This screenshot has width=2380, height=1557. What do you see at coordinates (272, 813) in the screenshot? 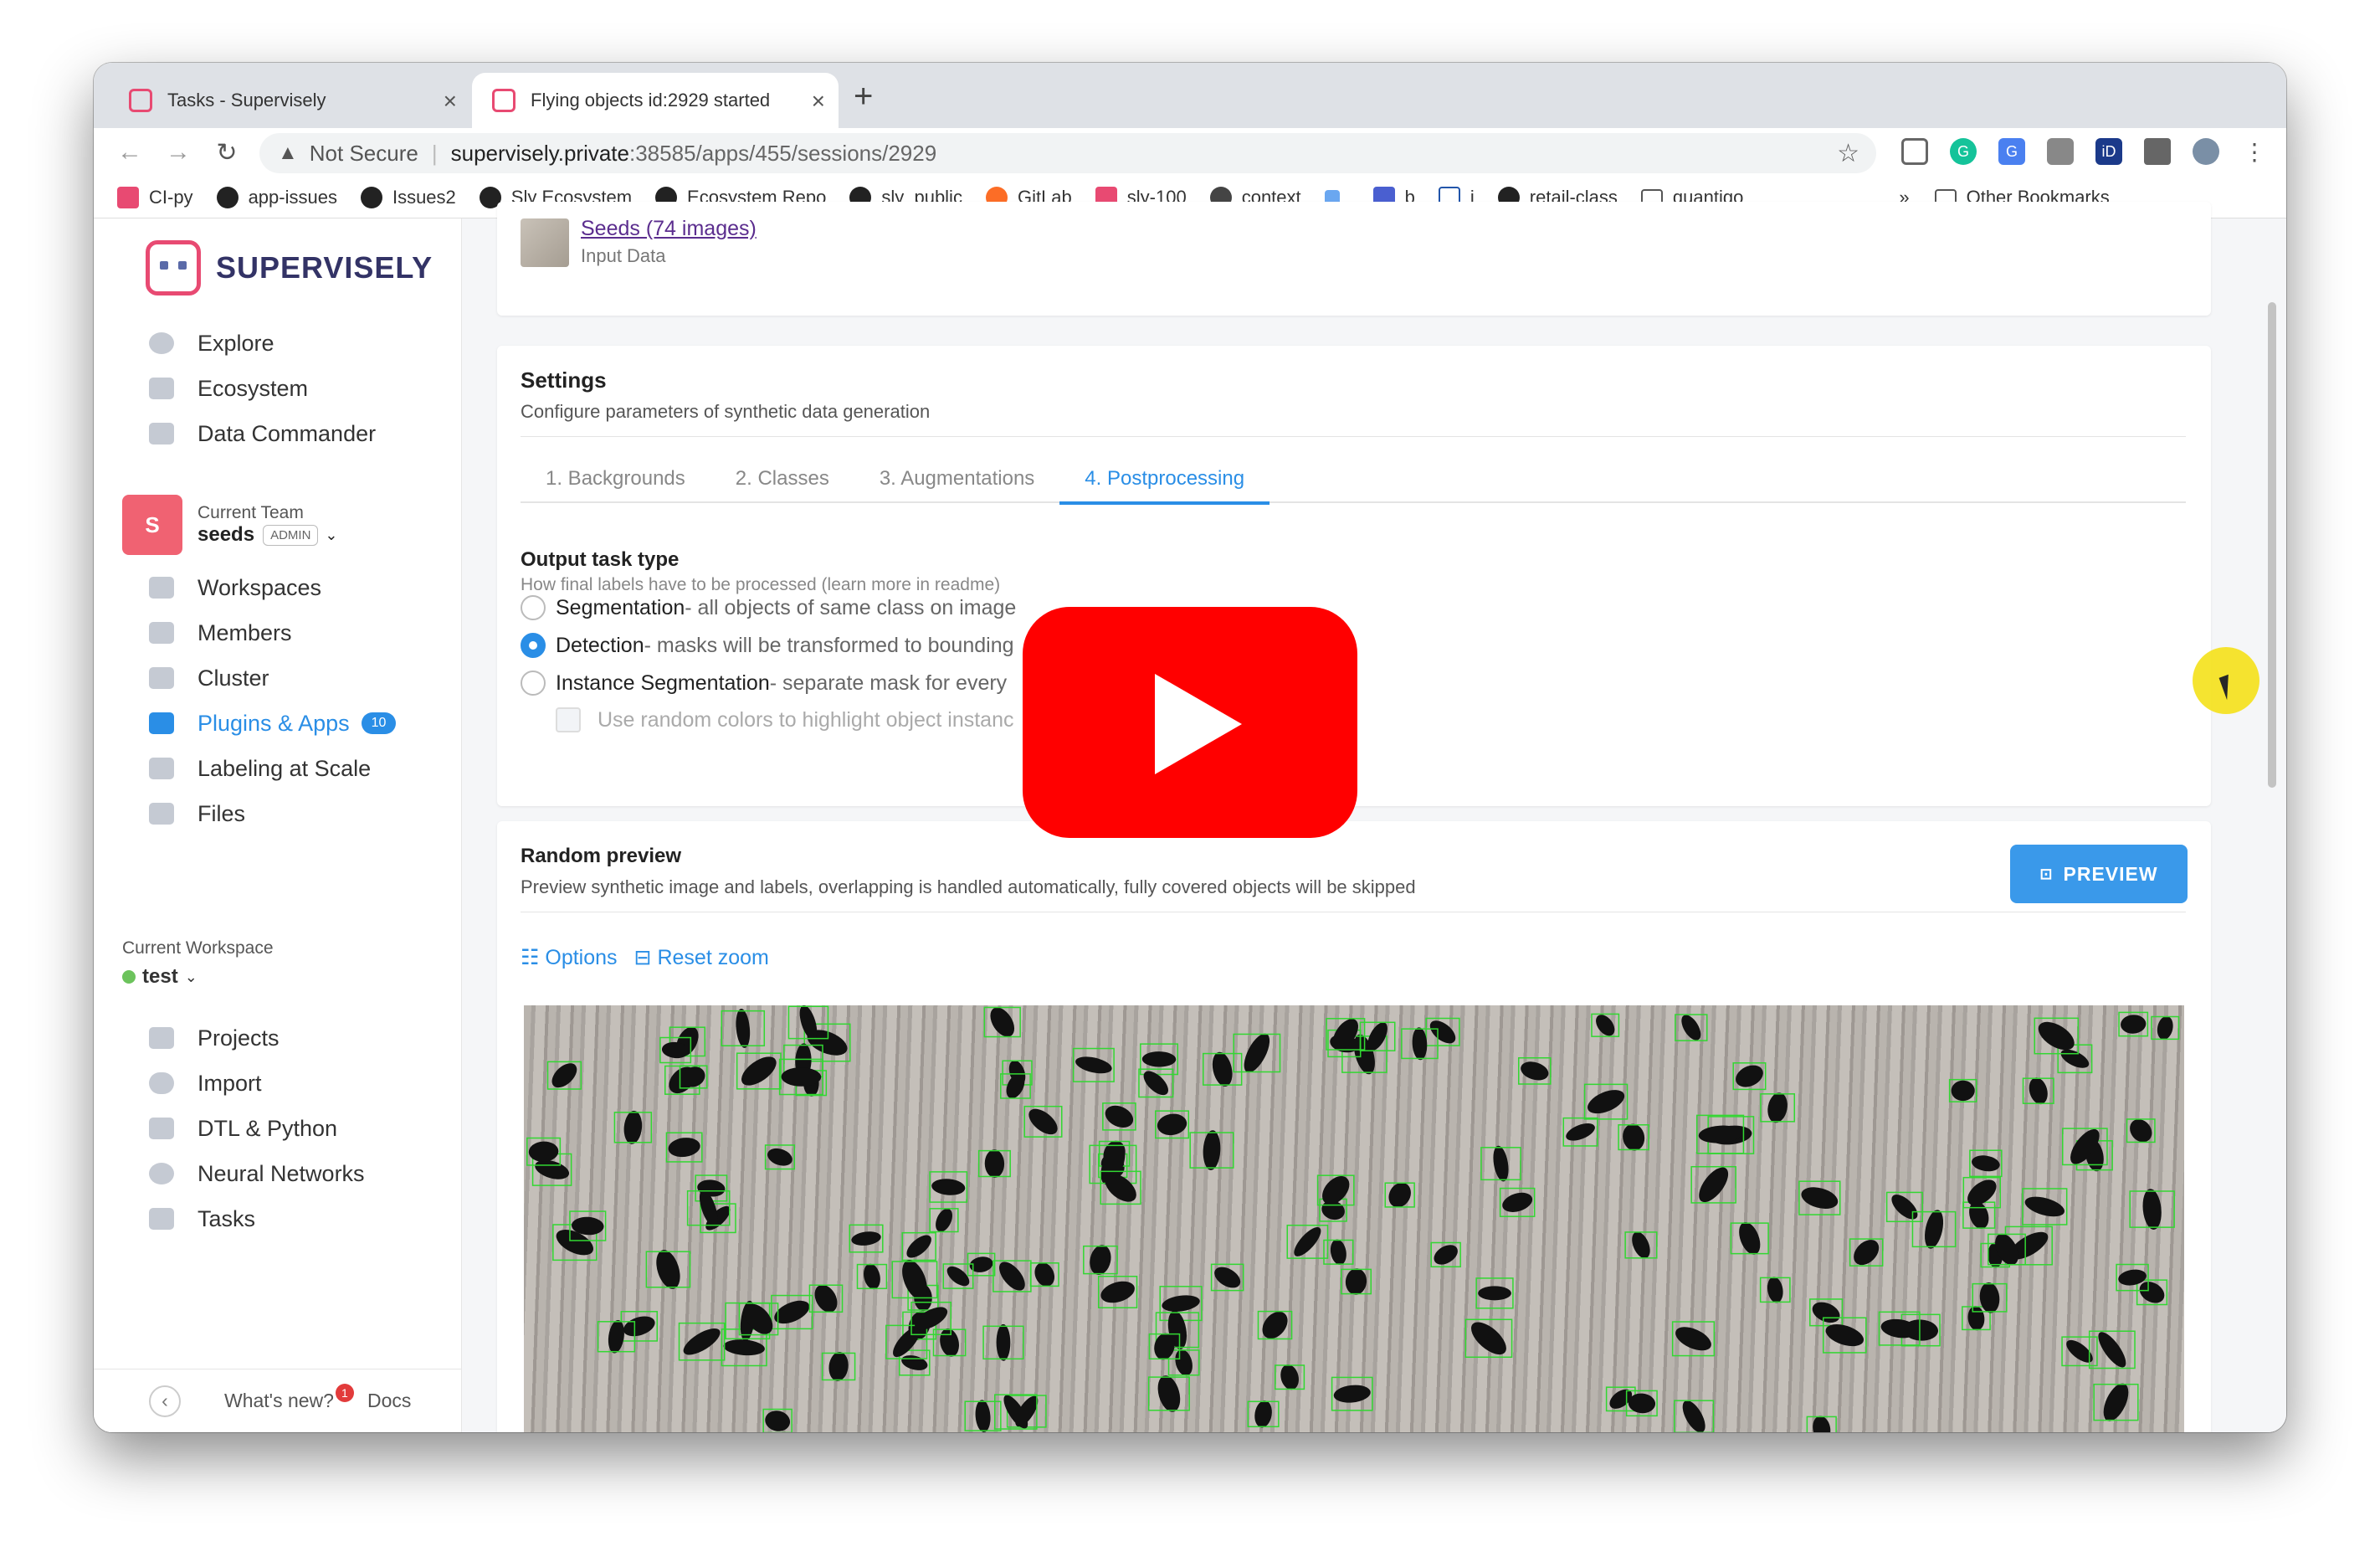
I see `sidebar-item-files: Files` at bounding box center [272, 813].